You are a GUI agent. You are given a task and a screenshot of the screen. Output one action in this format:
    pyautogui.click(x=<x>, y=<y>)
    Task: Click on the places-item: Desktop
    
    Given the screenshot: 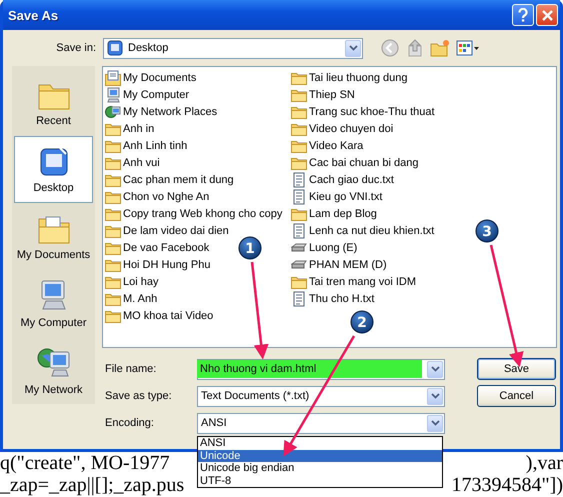 What is the action you would take?
    pyautogui.click(x=53, y=169)
    